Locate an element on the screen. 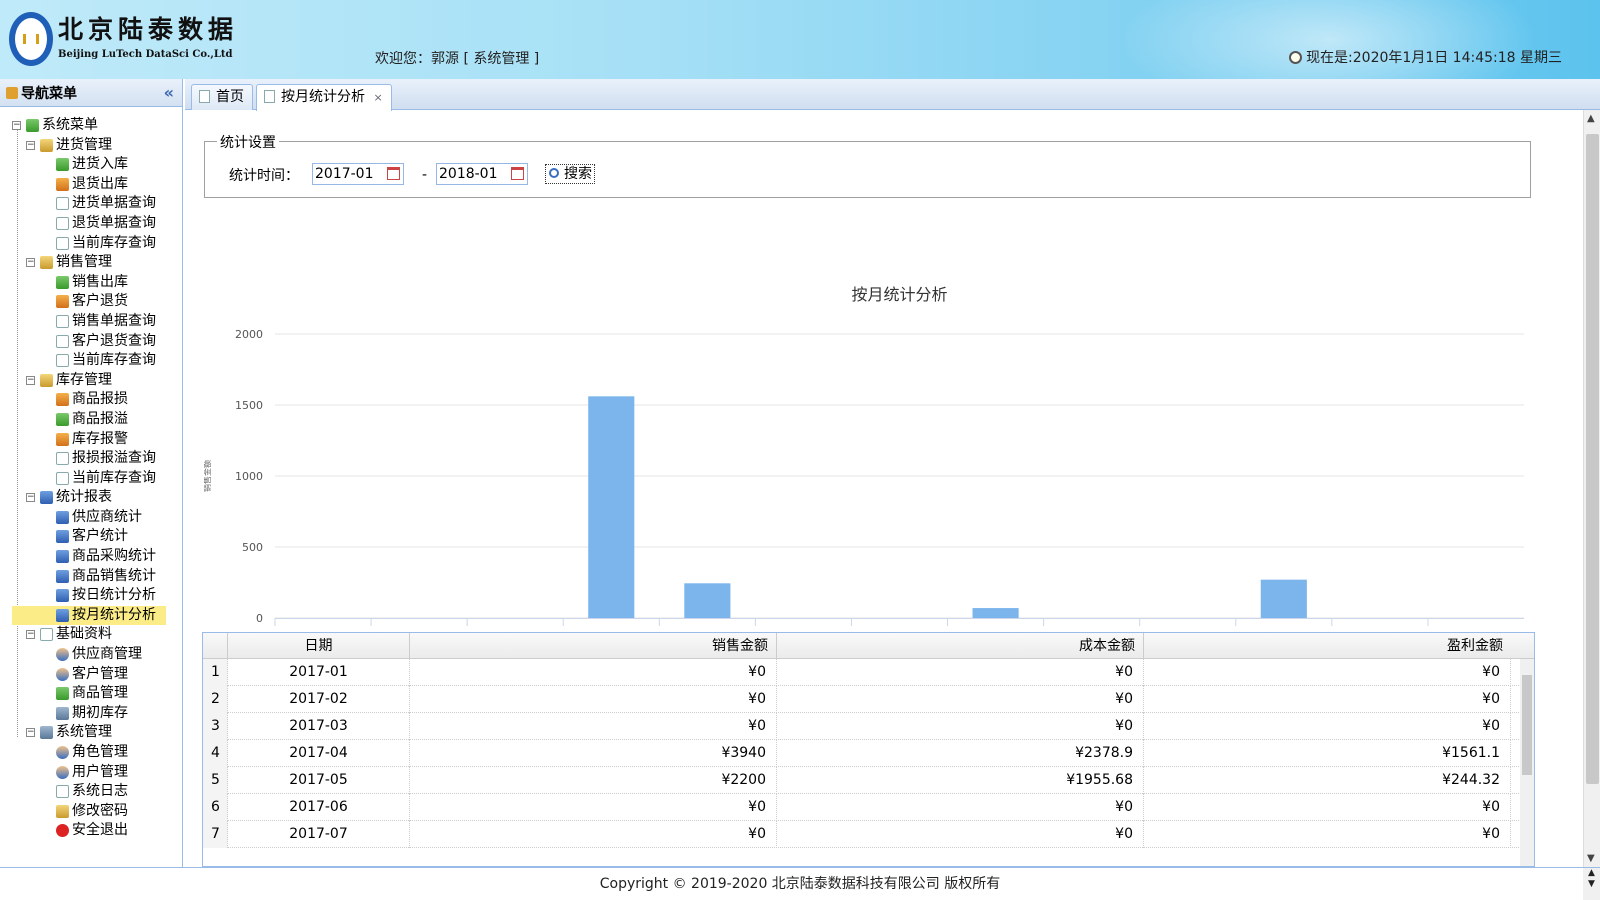 The height and width of the screenshot is (900, 1600). collapse-sidebar-button: « is located at coordinates (169, 92).